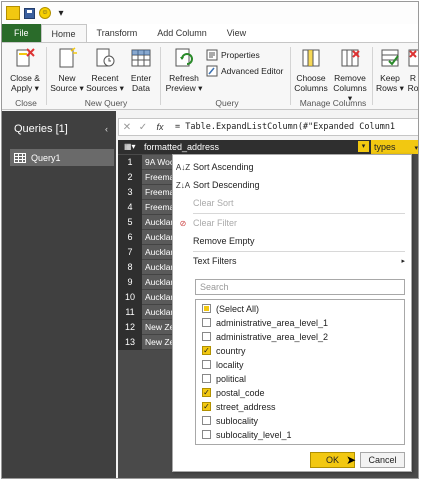 This screenshot has width=421, height=481. I want to click on list-item: political, so click(224, 378).